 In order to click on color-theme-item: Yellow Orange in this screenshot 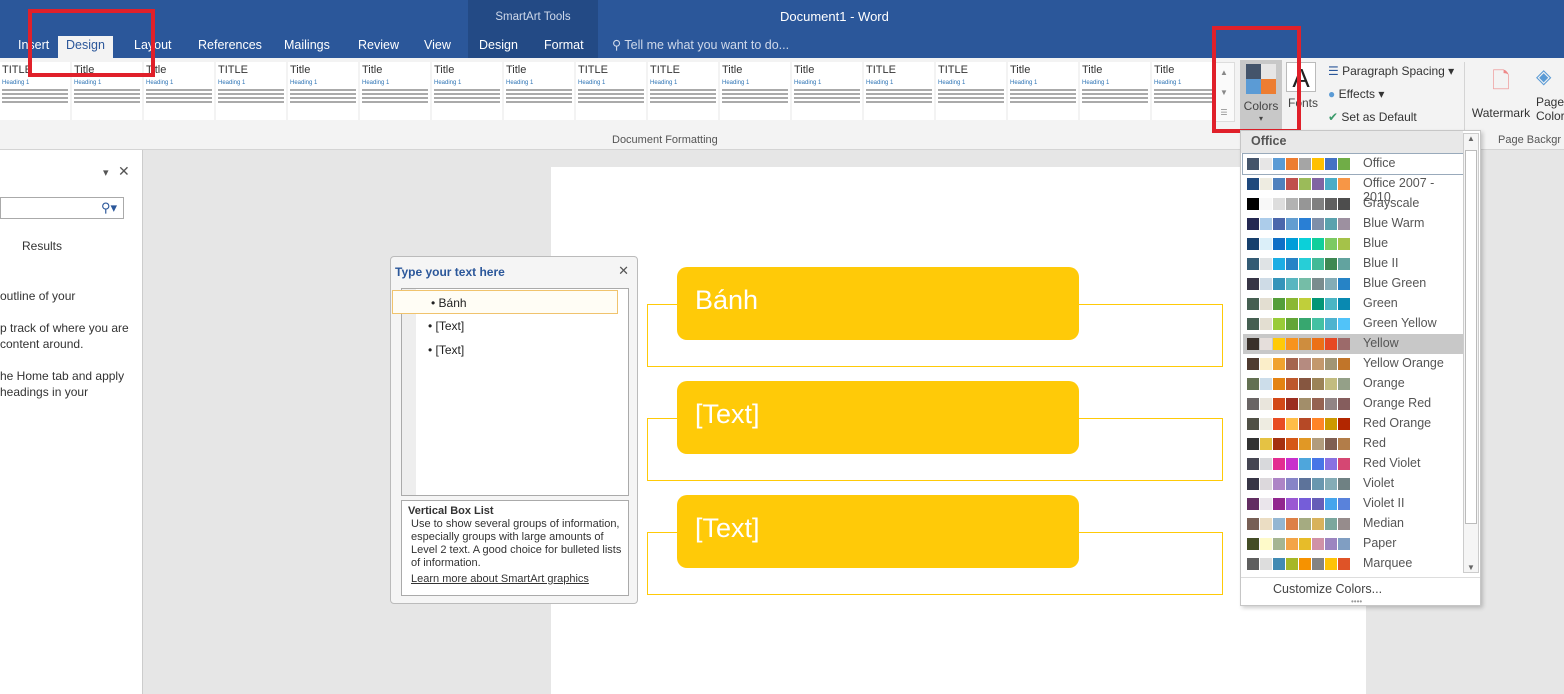, I will do `click(1353, 364)`.